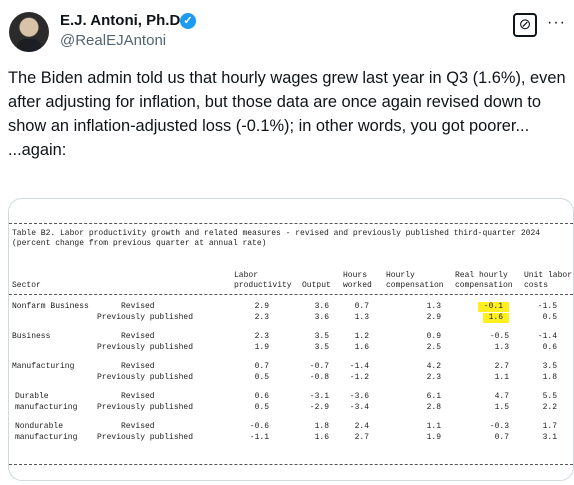  Describe the element at coordinates (499, 426) in the screenshot. I see `table-cell: -0.3` at that location.